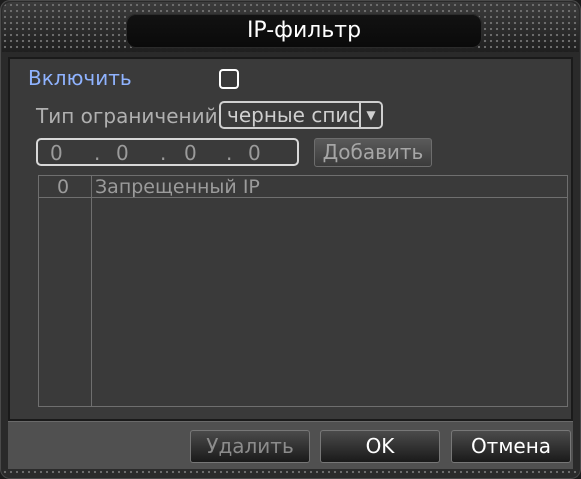 The image size is (581, 479). What do you see at coordinates (63, 187) in the screenshot?
I see `table-header-count: 0` at bounding box center [63, 187].